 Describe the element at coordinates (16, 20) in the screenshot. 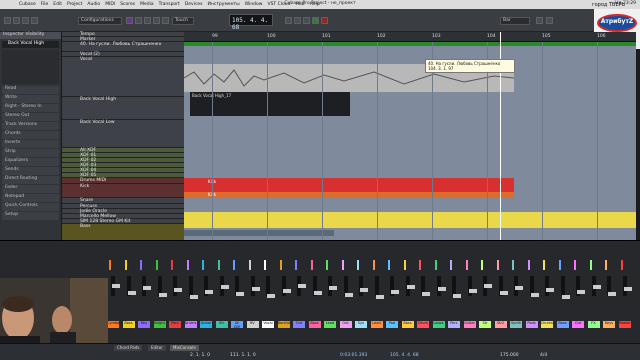

I see `left-zone-icon` at that location.